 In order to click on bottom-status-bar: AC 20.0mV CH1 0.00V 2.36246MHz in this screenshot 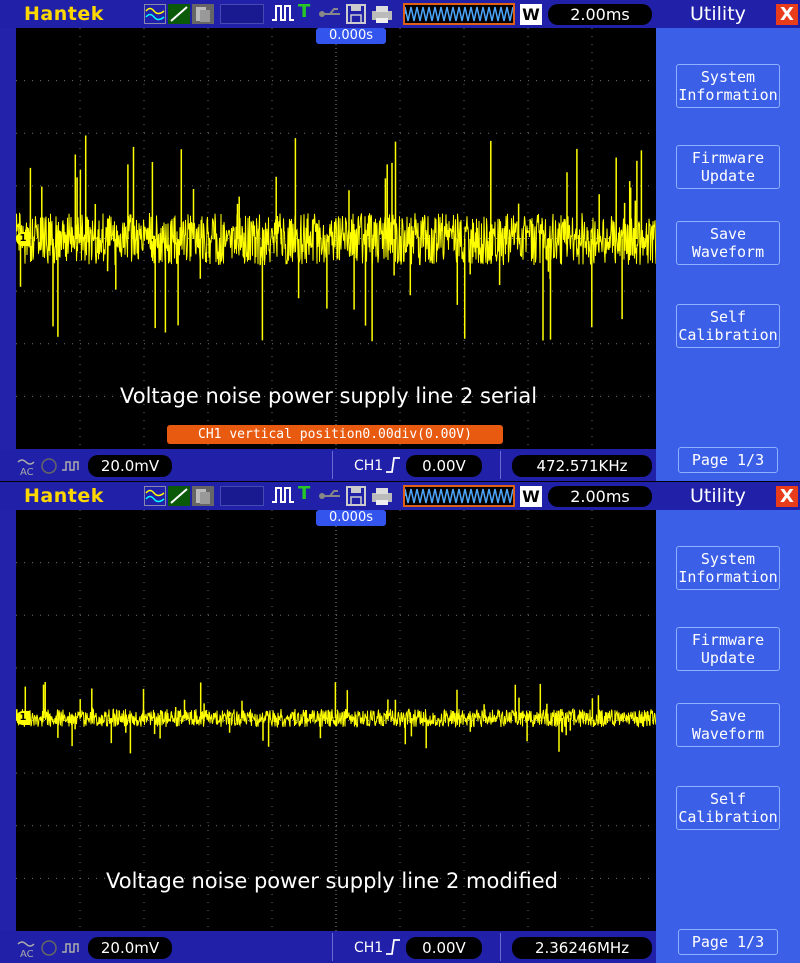, I will do `click(328, 947)`.